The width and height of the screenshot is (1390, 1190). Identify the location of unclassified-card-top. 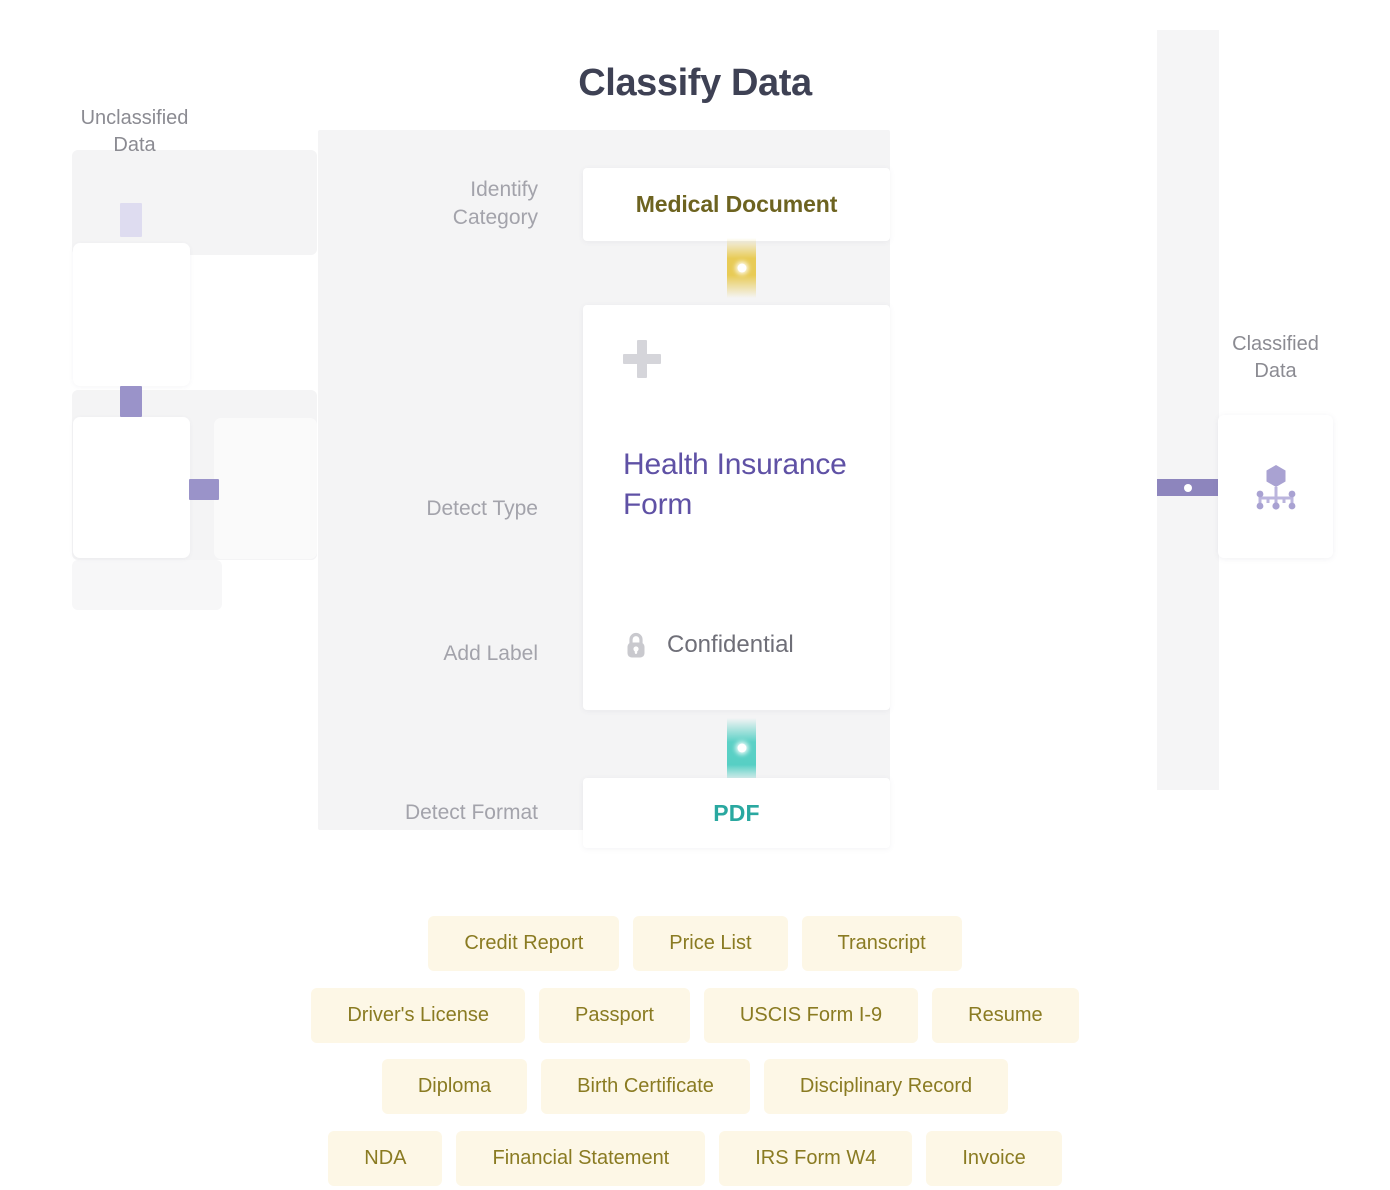
(131, 314).